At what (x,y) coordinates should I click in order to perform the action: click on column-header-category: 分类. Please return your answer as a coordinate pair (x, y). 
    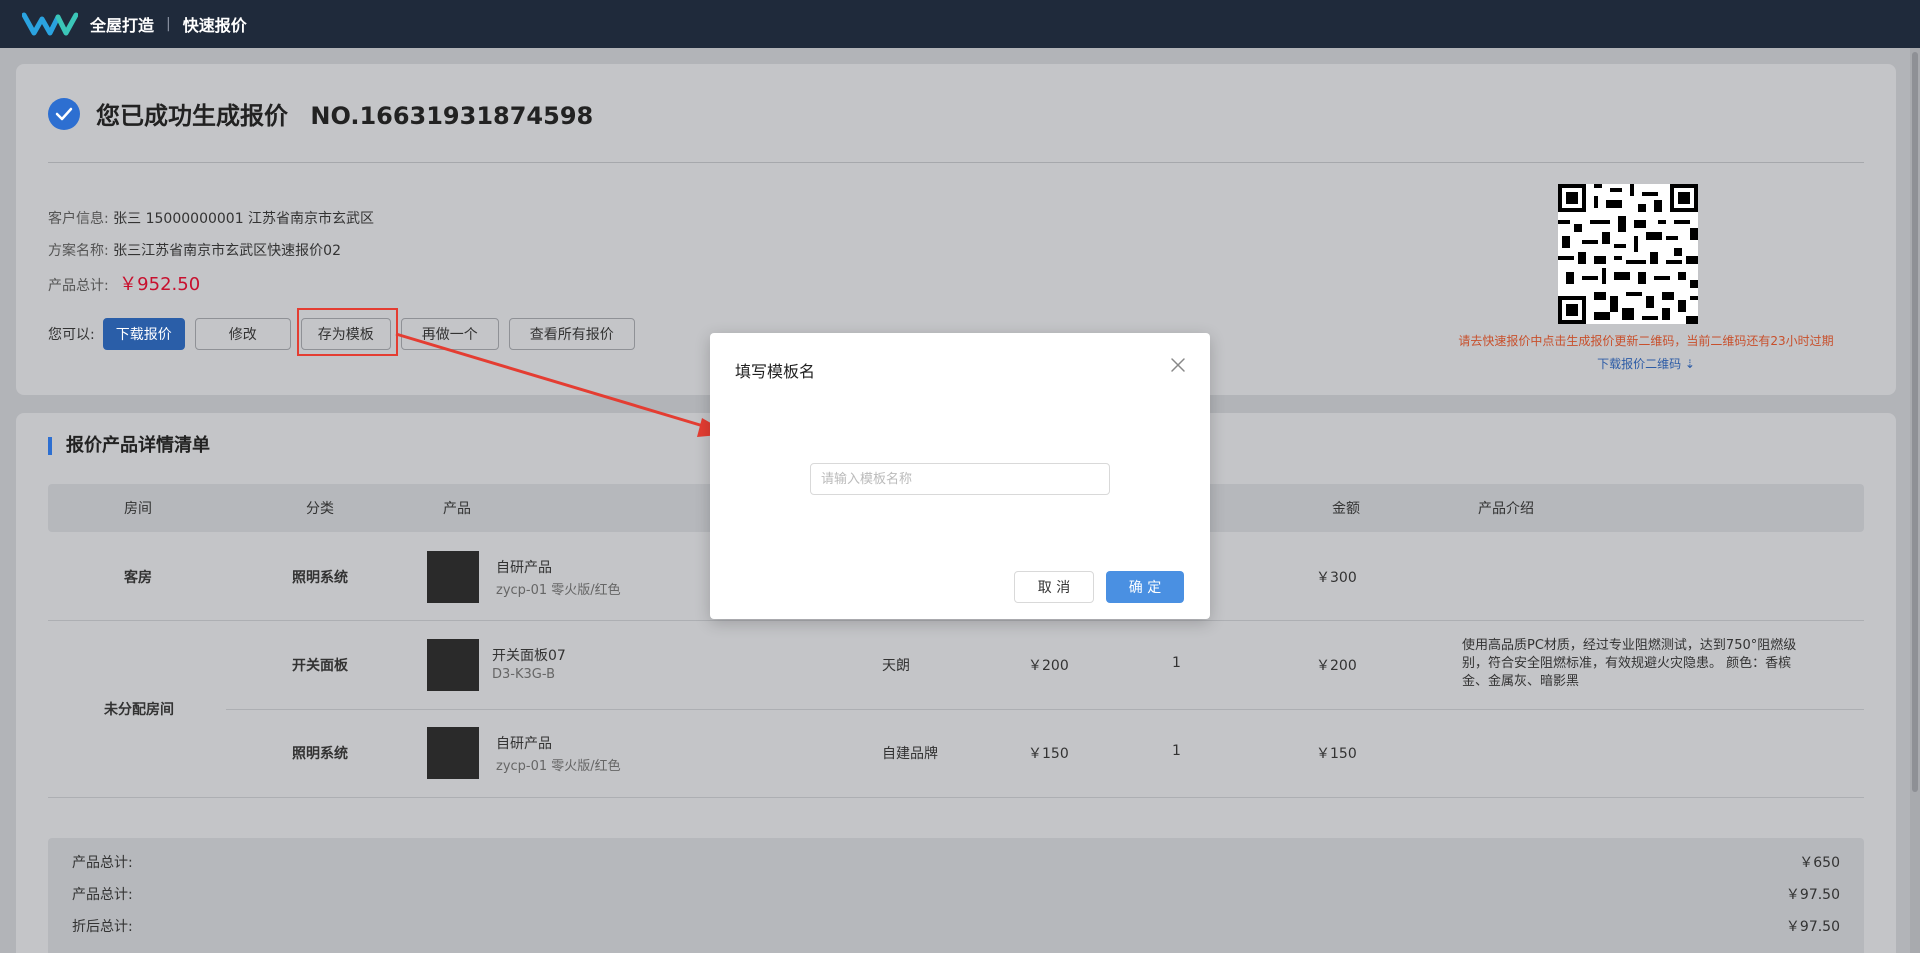
    Looking at the image, I should click on (320, 509).